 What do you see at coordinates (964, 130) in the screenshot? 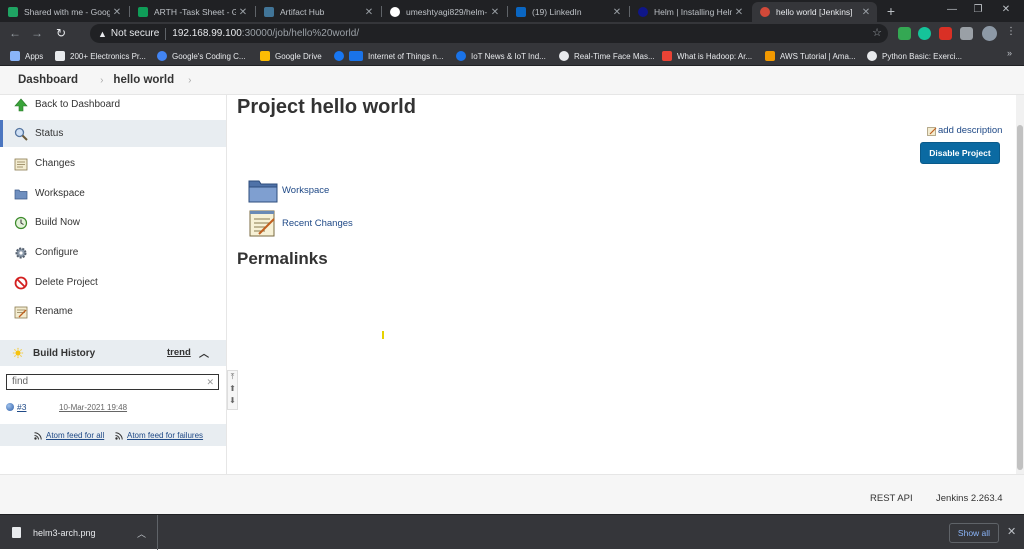
I see `add-description-link: add description` at bounding box center [964, 130].